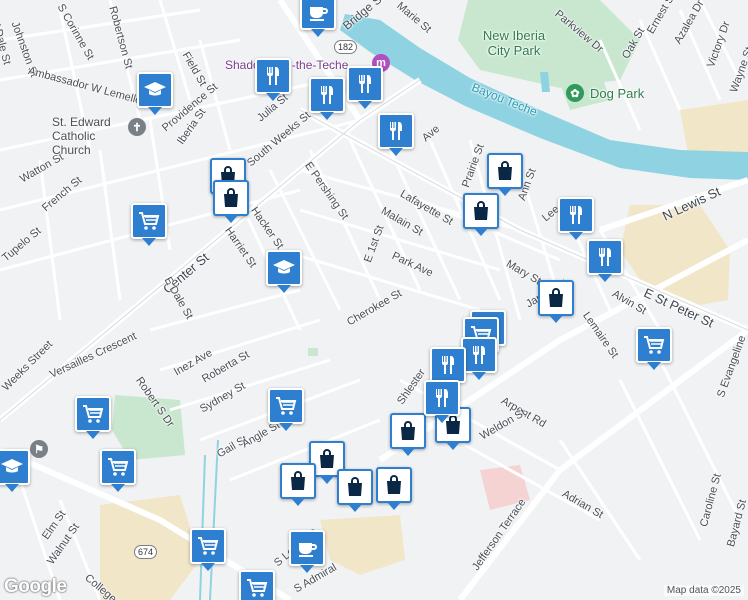 This screenshot has width=748, height=600. I want to click on route-182-shield: 182, so click(346, 47).